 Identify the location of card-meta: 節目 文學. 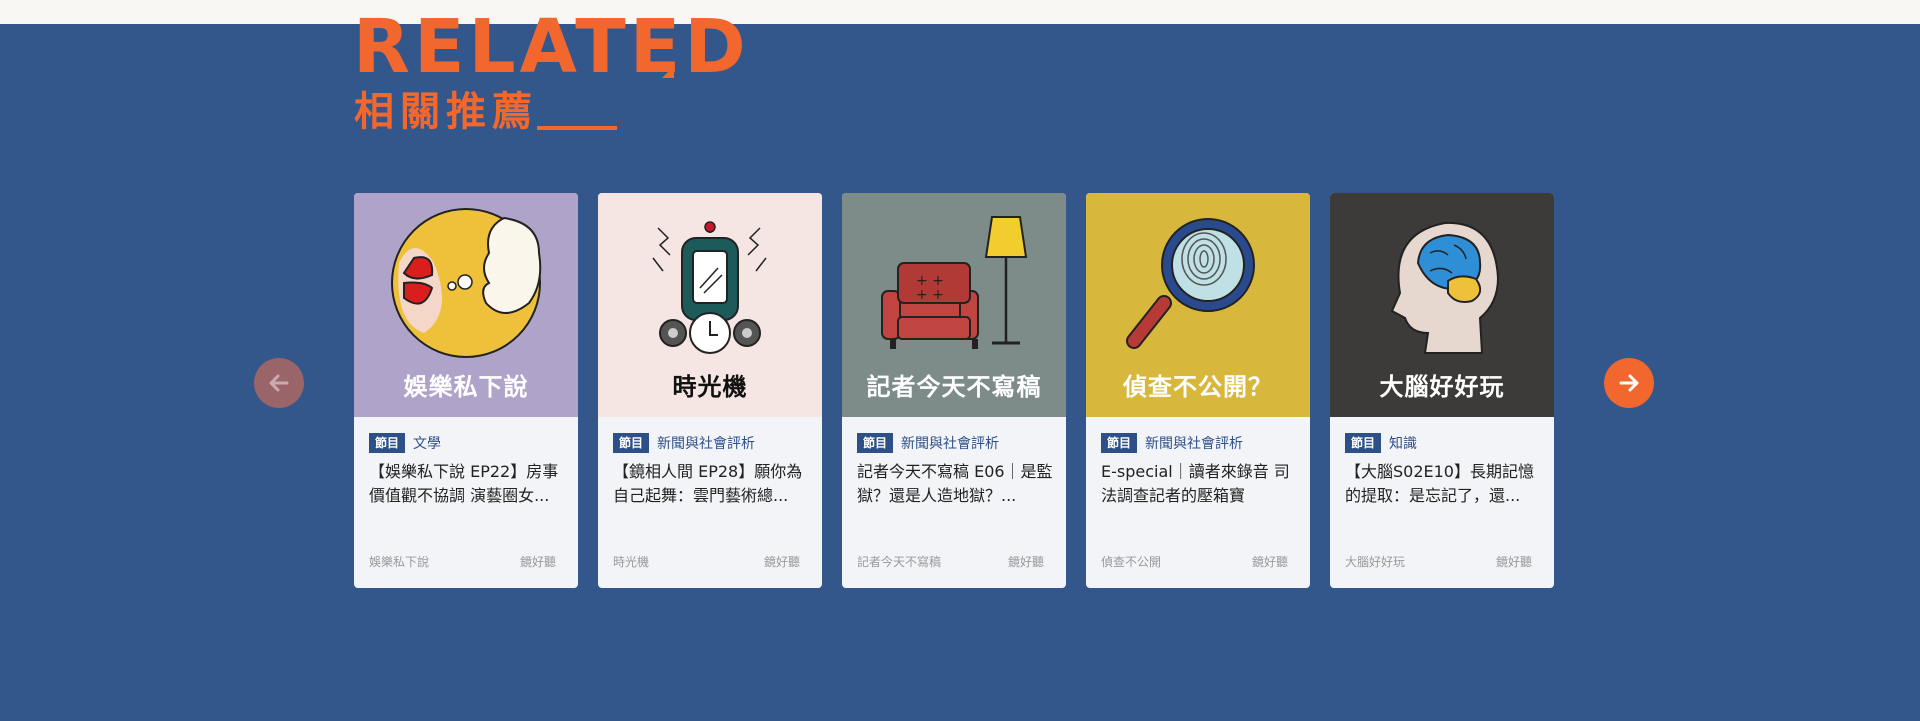
(405, 443).